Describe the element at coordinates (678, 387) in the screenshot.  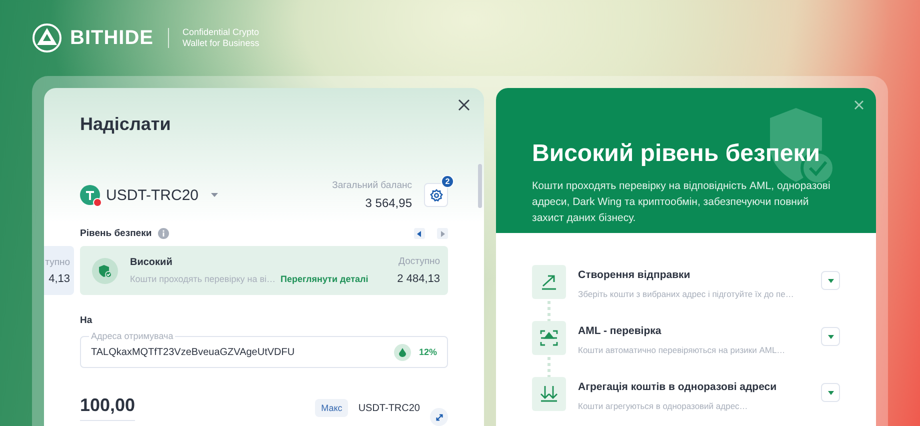
I see `step-title: Агрегація коштів в одноразові адреси` at that location.